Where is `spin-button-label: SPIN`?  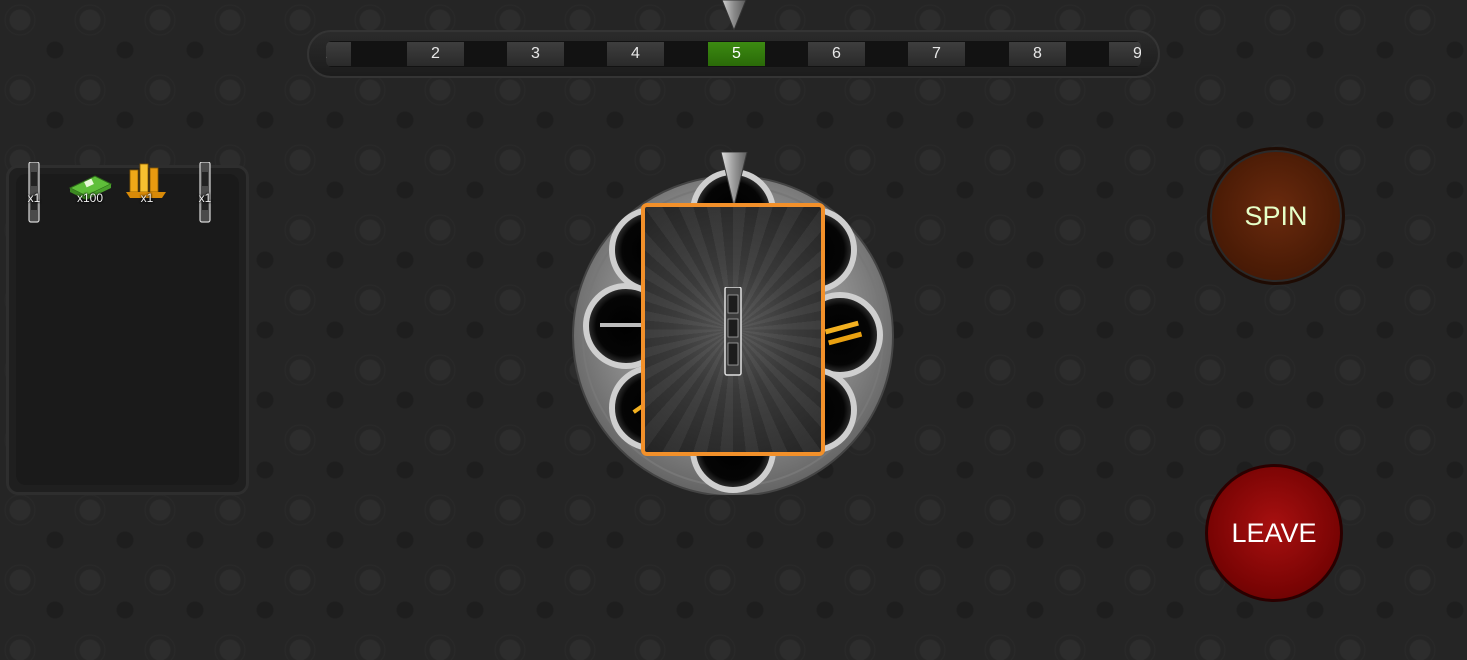
spin-button-label: SPIN is located at coordinates (1276, 215).